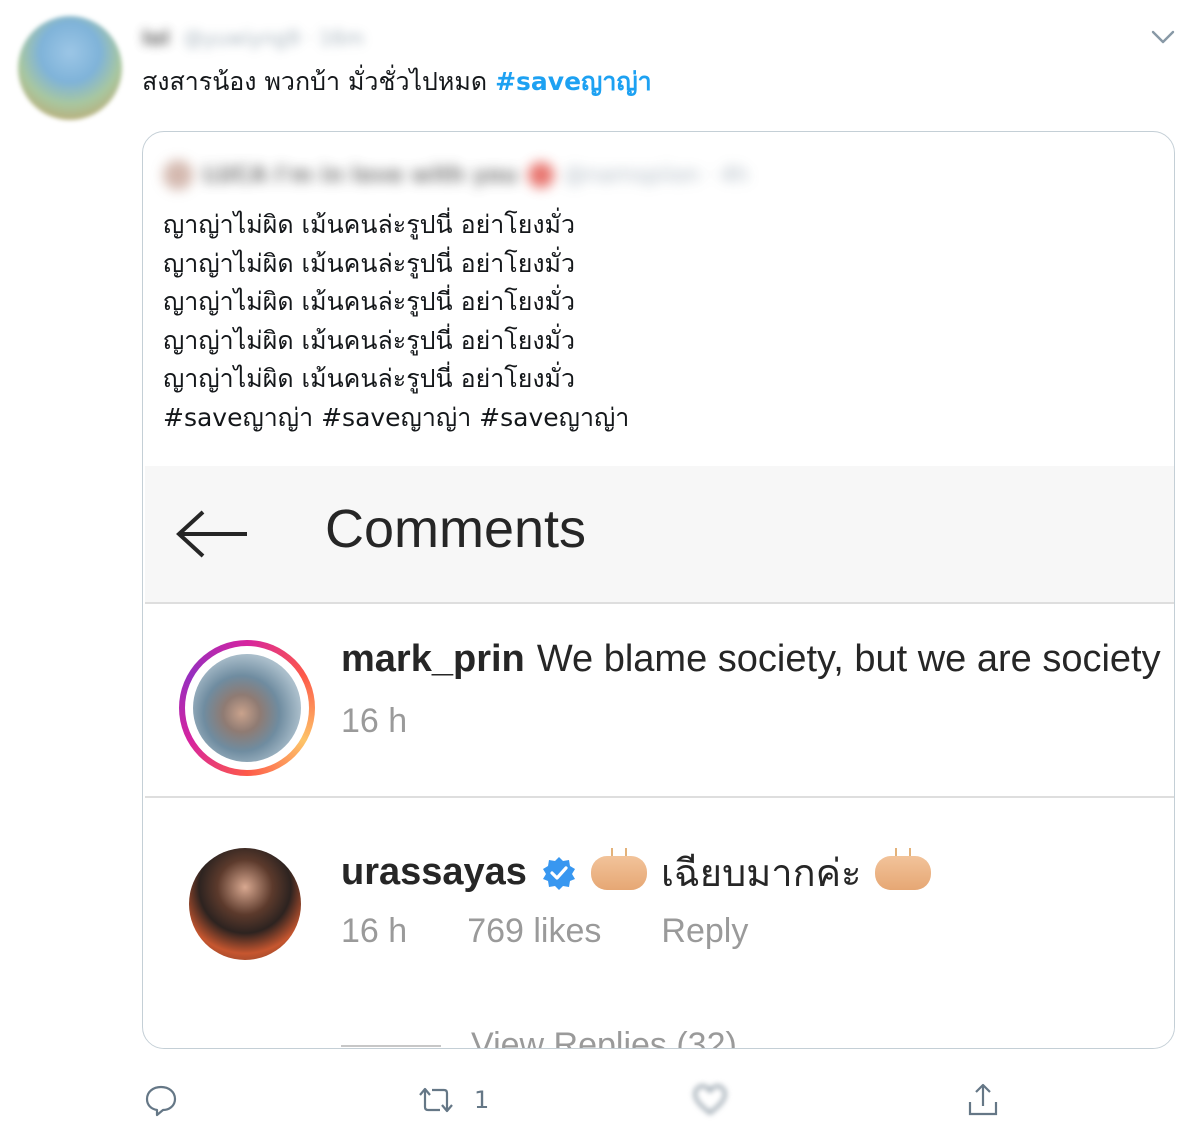  I want to click on like-button, so click(710, 1100).